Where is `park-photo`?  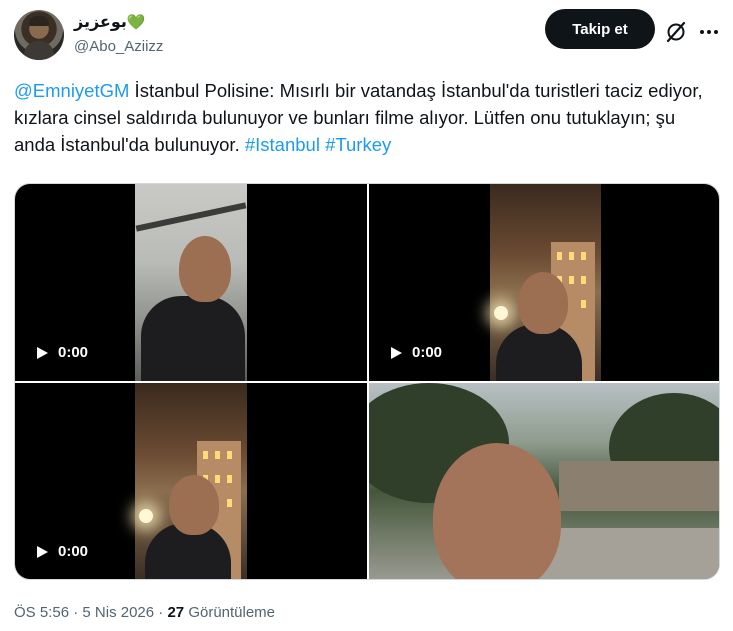
park-photo is located at coordinates (544, 481).